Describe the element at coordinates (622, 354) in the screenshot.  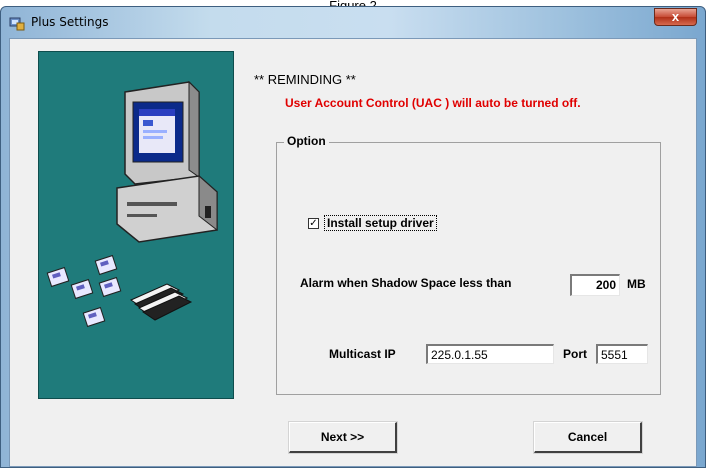
I see `port-input: 5551` at that location.